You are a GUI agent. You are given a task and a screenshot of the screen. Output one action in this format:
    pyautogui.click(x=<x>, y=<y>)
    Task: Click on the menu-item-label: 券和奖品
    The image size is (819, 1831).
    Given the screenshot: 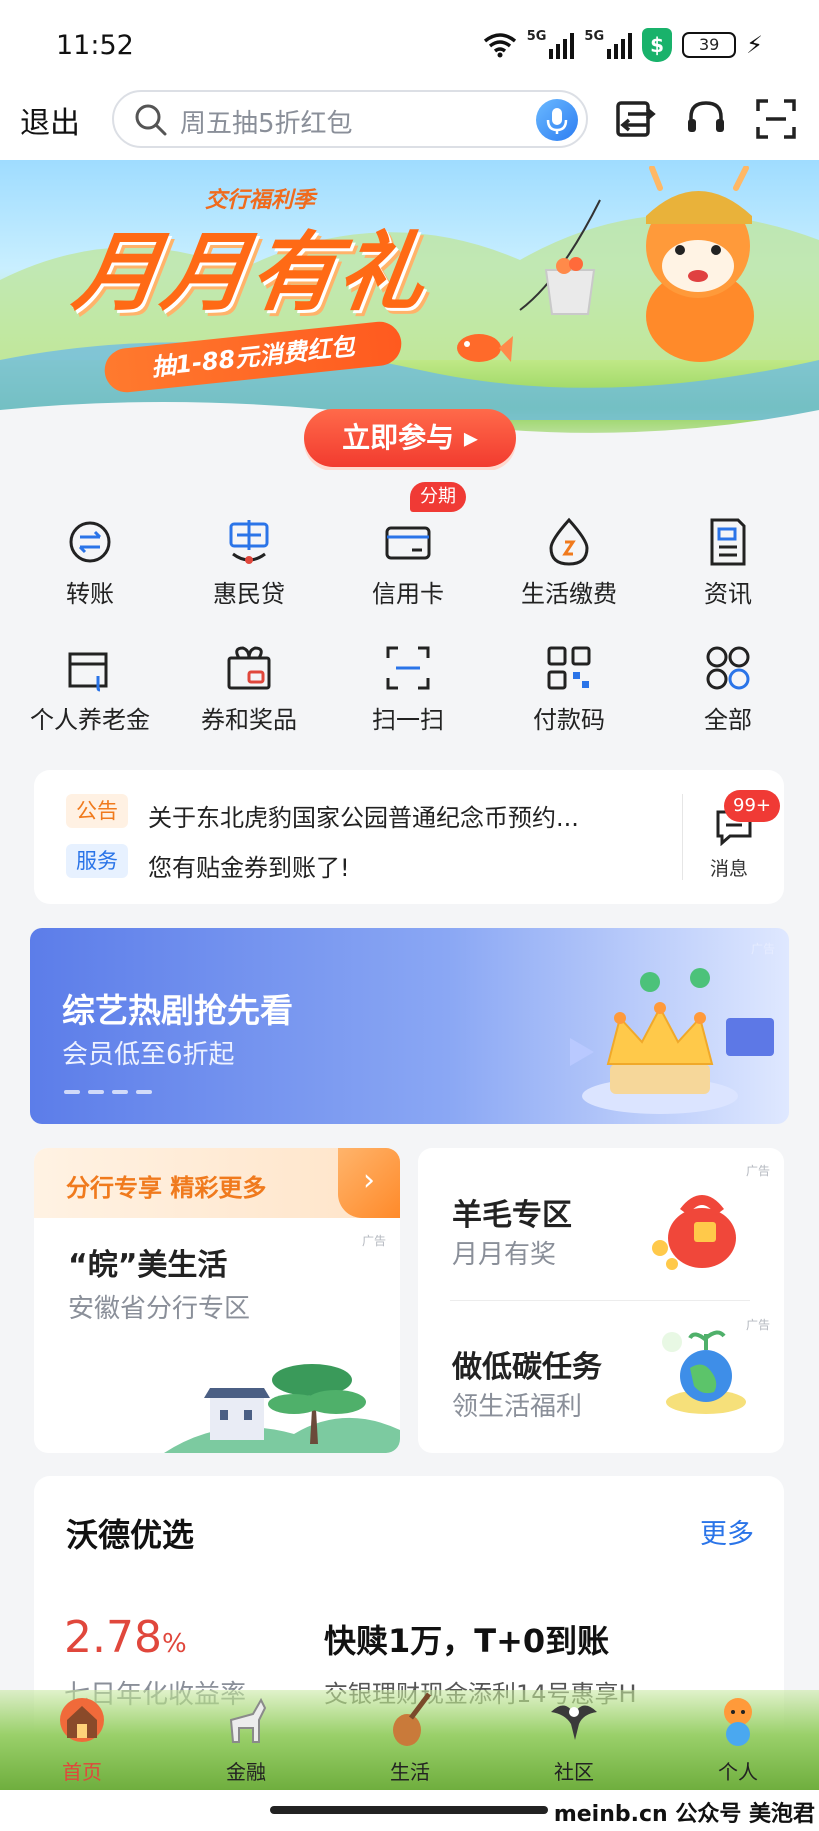 What is the action you would take?
    pyautogui.click(x=249, y=720)
    